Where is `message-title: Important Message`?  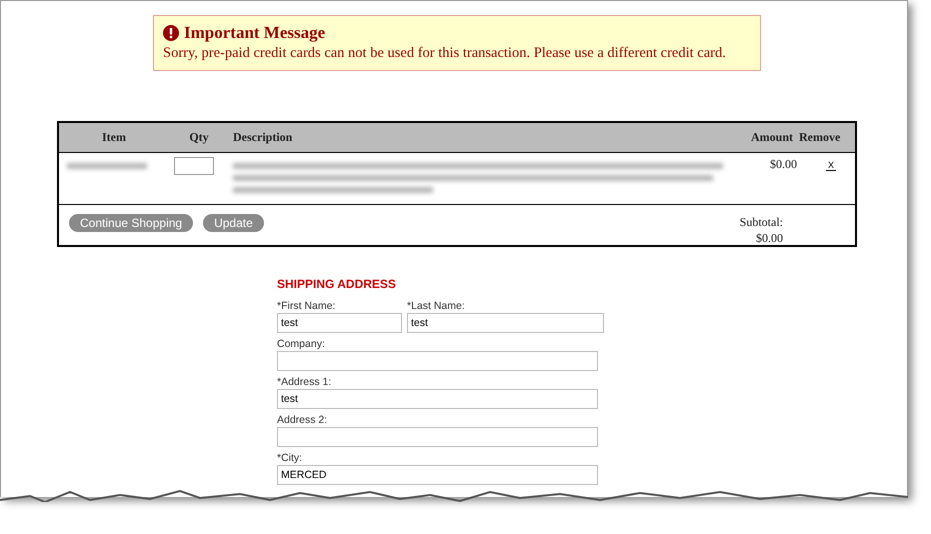 message-title: Important Message is located at coordinates (255, 33).